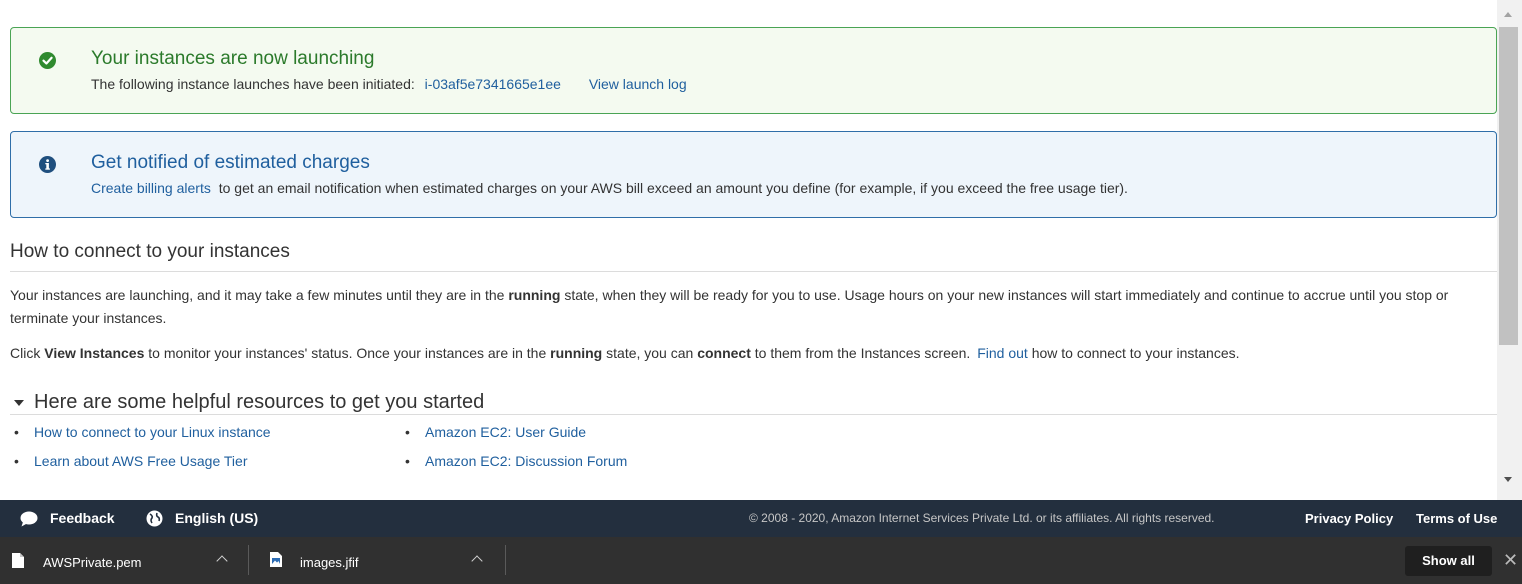 This screenshot has height=584, width=1522. What do you see at coordinates (753, 271) in the screenshot?
I see `section-divider` at bounding box center [753, 271].